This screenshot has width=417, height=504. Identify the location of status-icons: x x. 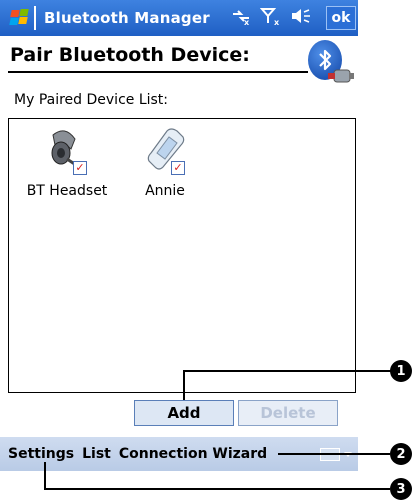
(271, 18).